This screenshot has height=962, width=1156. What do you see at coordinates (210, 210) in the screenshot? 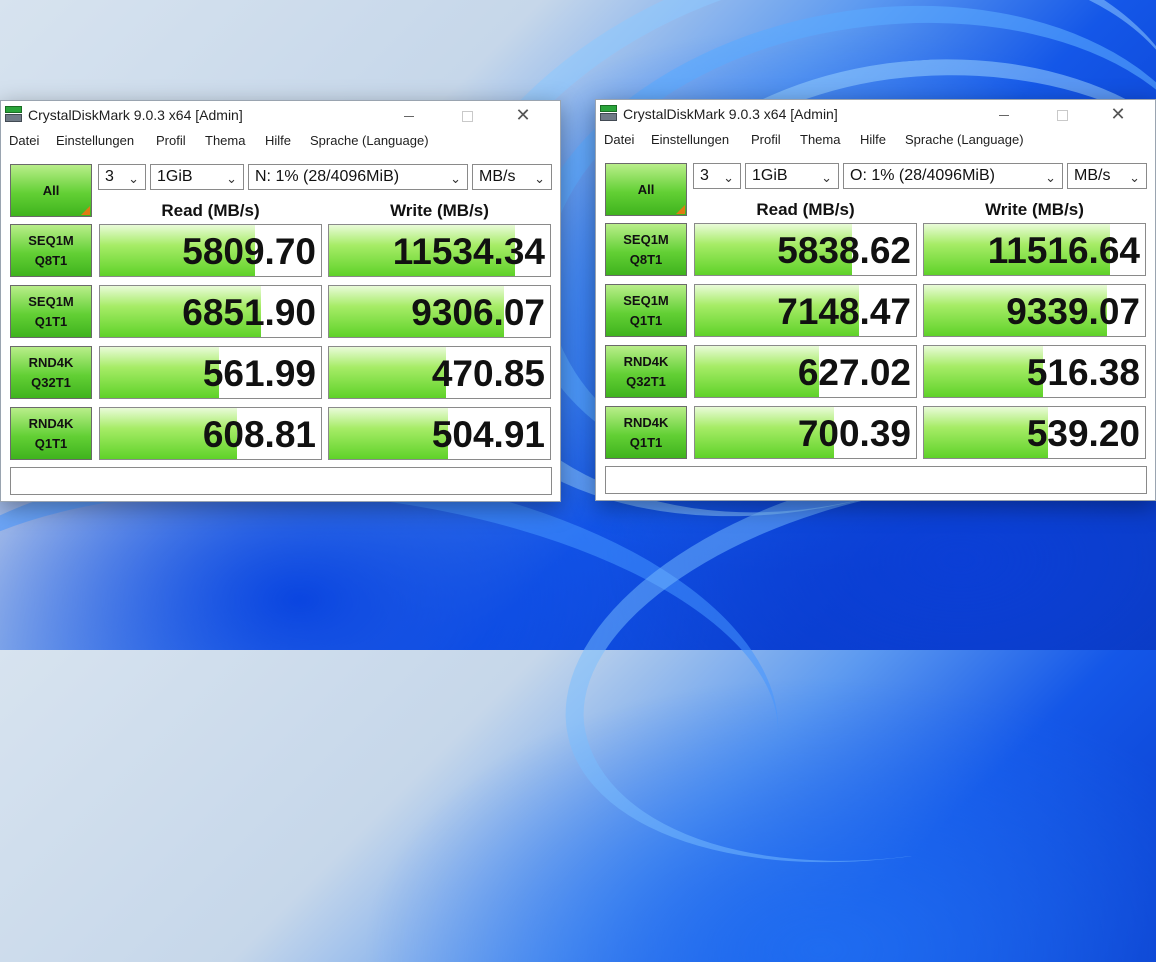
I see `read-column-header: Read (MB/s)` at bounding box center [210, 210].